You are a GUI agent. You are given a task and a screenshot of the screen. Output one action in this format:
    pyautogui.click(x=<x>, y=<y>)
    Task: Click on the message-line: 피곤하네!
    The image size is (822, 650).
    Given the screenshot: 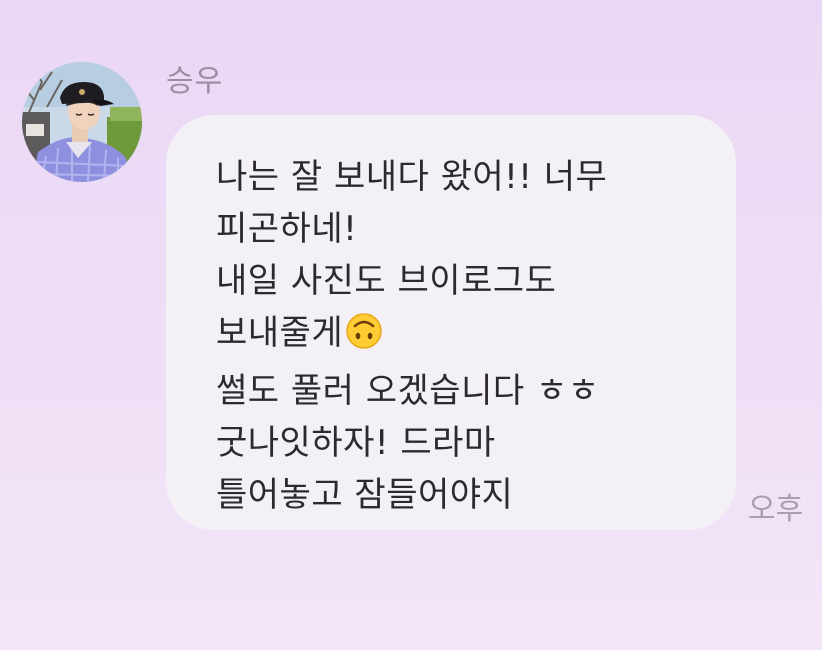 What is the action you would take?
    pyautogui.click(x=287, y=229)
    